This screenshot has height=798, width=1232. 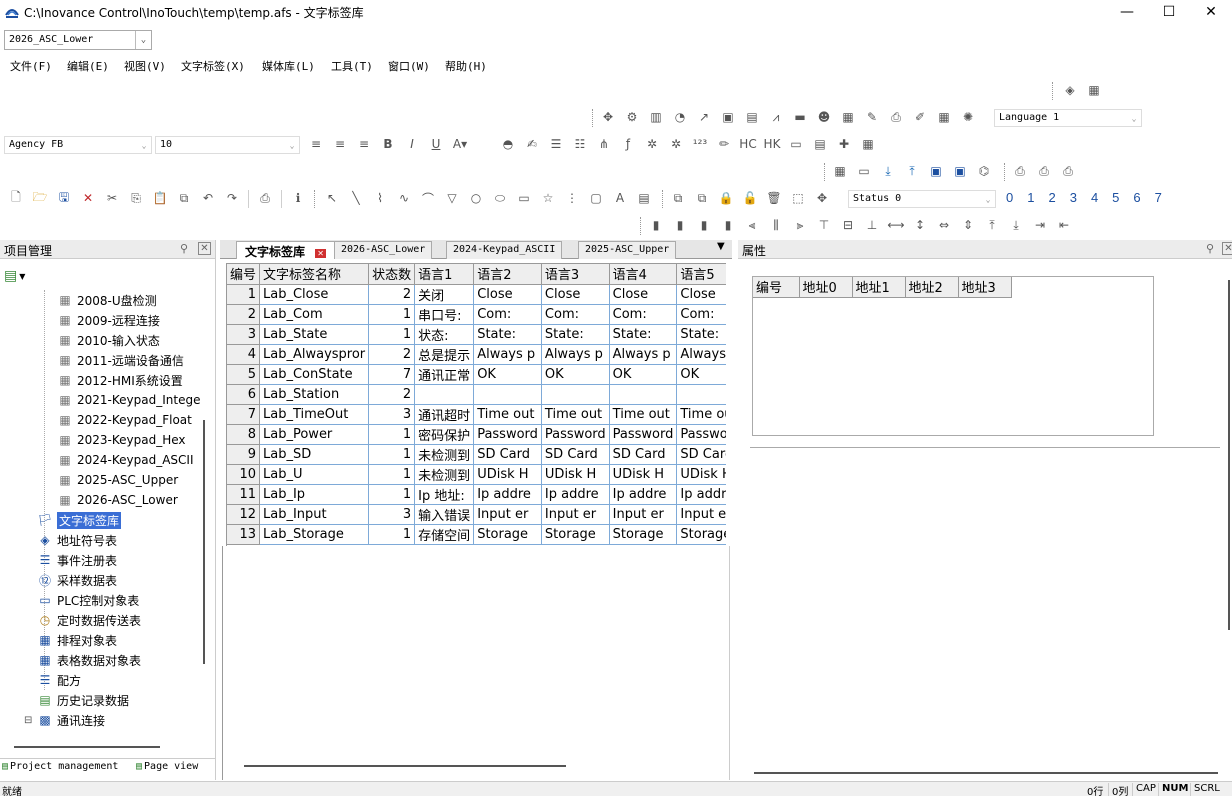 I want to click on table-cell: Lab_U, so click(x=314, y=474).